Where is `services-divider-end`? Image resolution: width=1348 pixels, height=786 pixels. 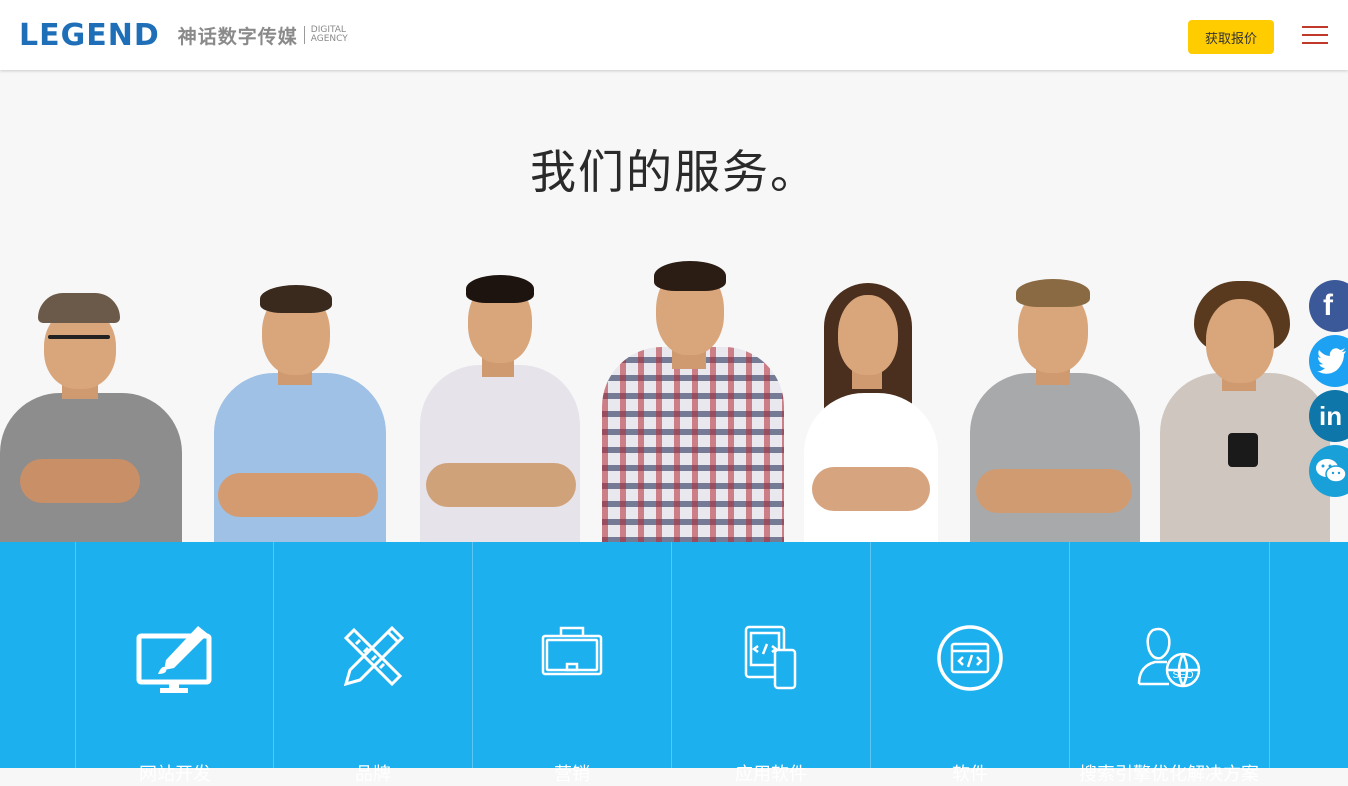
services-divider-end is located at coordinates (1269, 655).